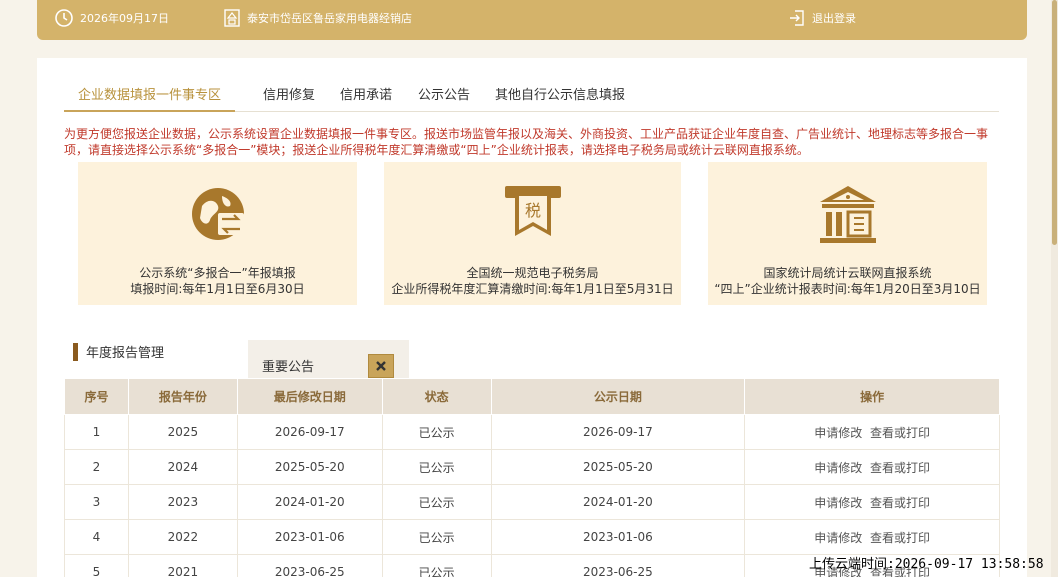 The height and width of the screenshot is (577, 1058). Describe the element at coordinates (847, 289) in the screenshot. I see `card-period: “四上”企业统计报表时间:每年1月20日至3月10日` at that location.